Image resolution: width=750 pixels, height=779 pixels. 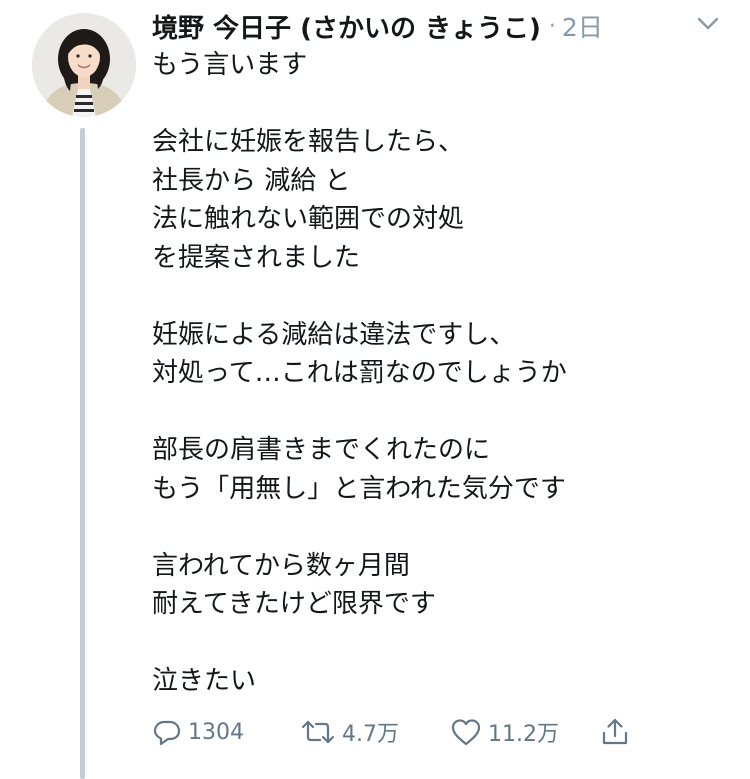 What do you see at coordinates (216, 732) in the screenshot?
I see `reply-count: 1304` at bounding box center [216, 732].